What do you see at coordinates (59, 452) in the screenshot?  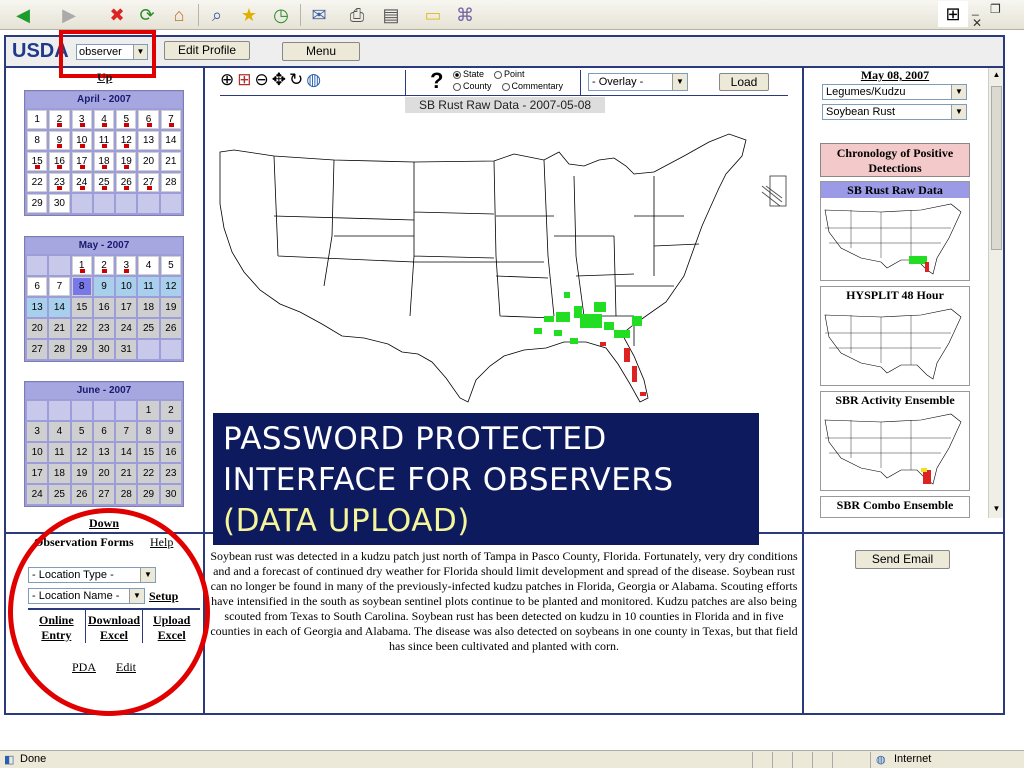 I see `calendar-day: 11` at bounding box center [59, 452].